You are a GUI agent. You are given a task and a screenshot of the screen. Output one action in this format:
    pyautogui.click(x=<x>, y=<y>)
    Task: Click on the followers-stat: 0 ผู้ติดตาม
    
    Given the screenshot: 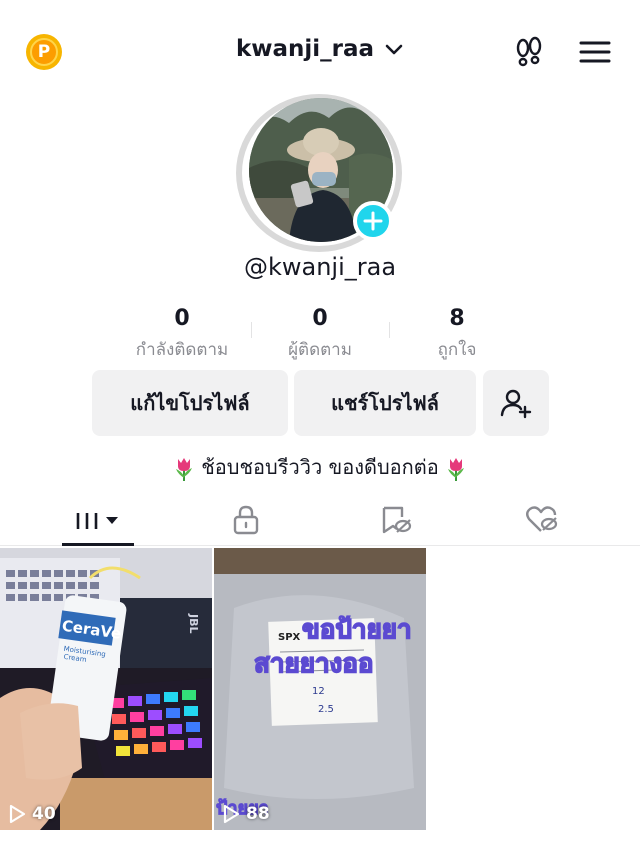 What is the action you would take?
    pyautogui.click(x=320, y=334)
    